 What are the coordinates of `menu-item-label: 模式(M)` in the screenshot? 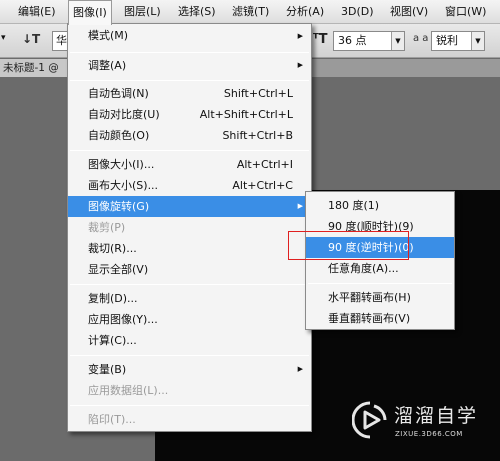 It's located at (108, 35).